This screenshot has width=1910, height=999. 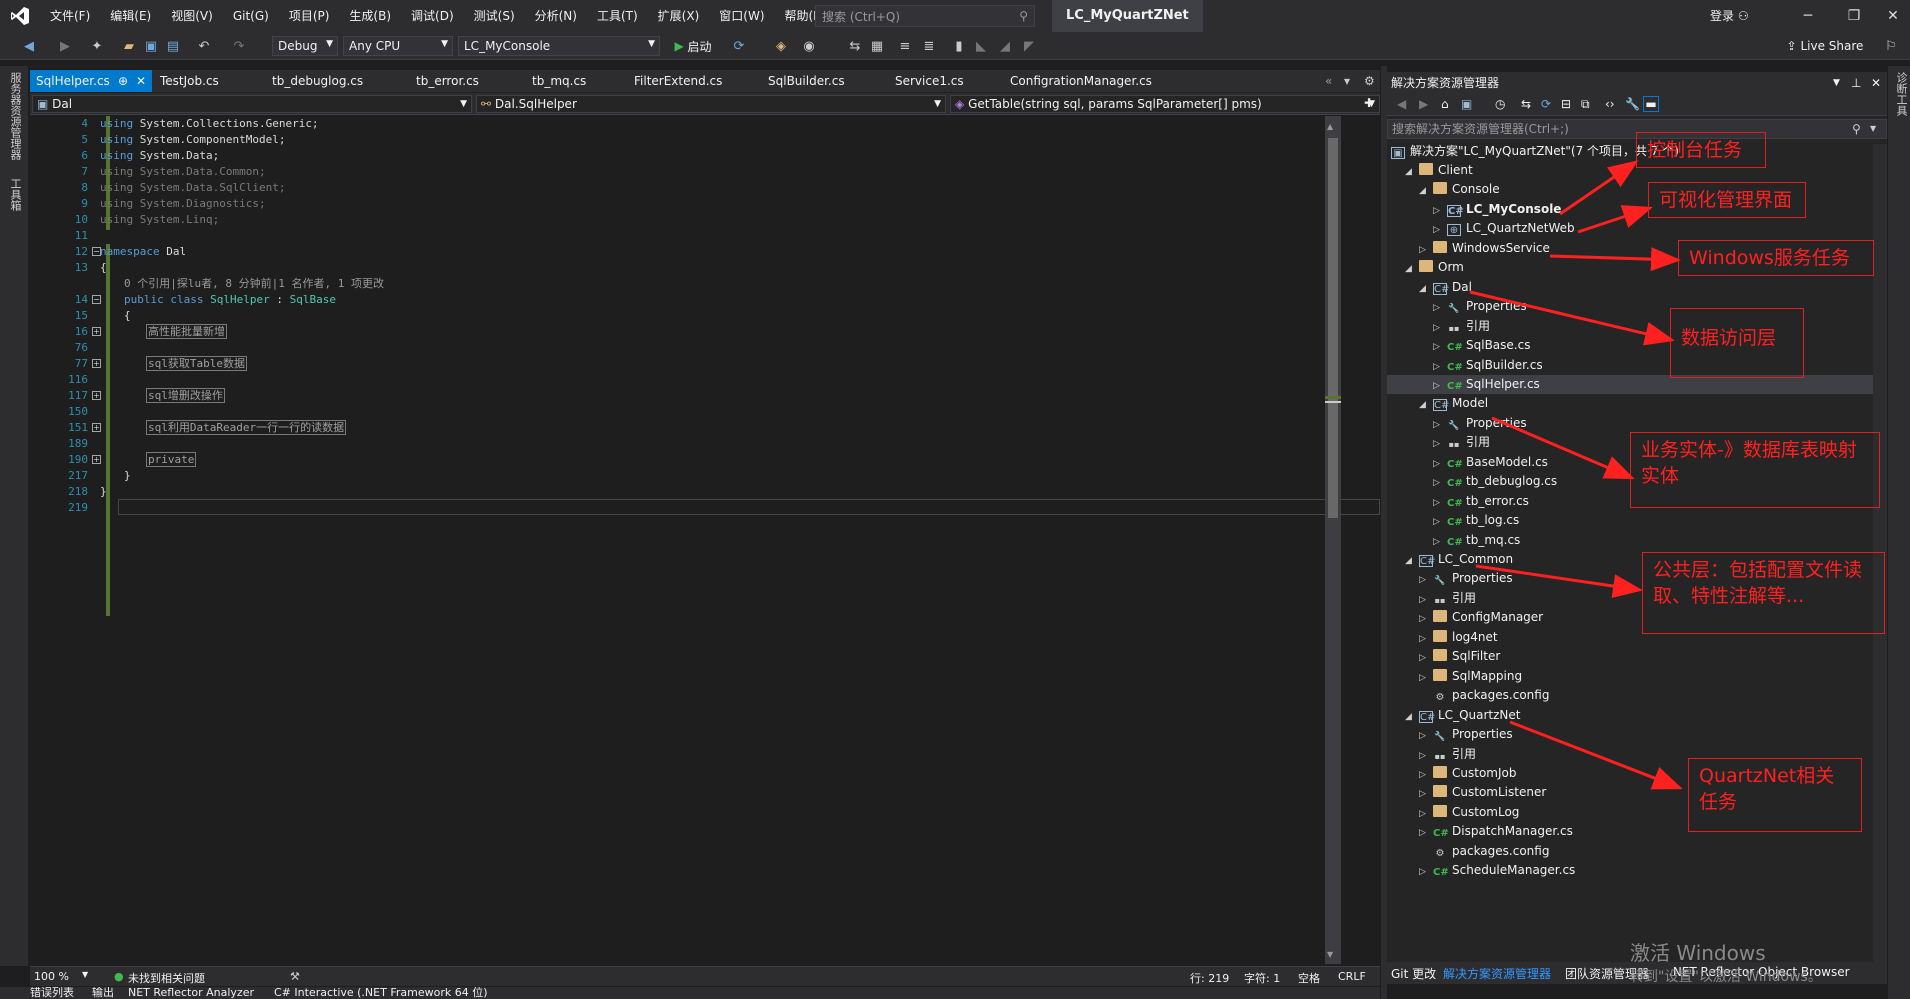 What do you see at coordinates (905, 46) in the screenshot?
I see `indent-icon: ≡` at bounding box center [905, 46].